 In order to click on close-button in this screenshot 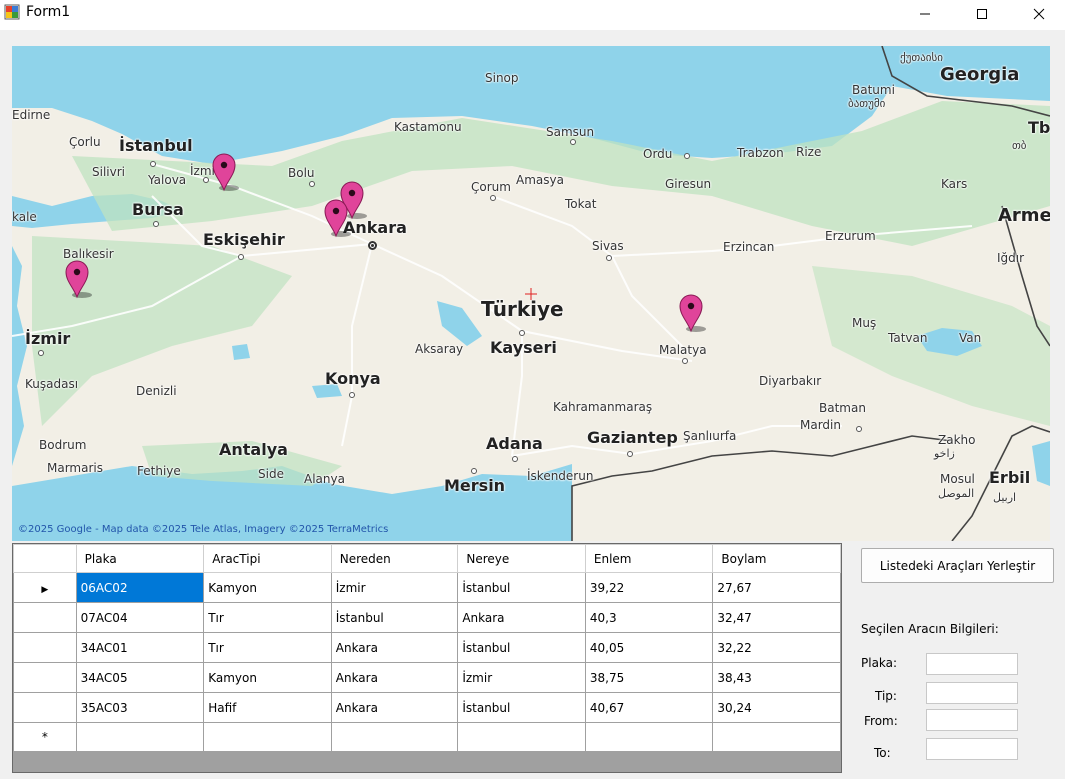, I will do `click(1037, 14)`.